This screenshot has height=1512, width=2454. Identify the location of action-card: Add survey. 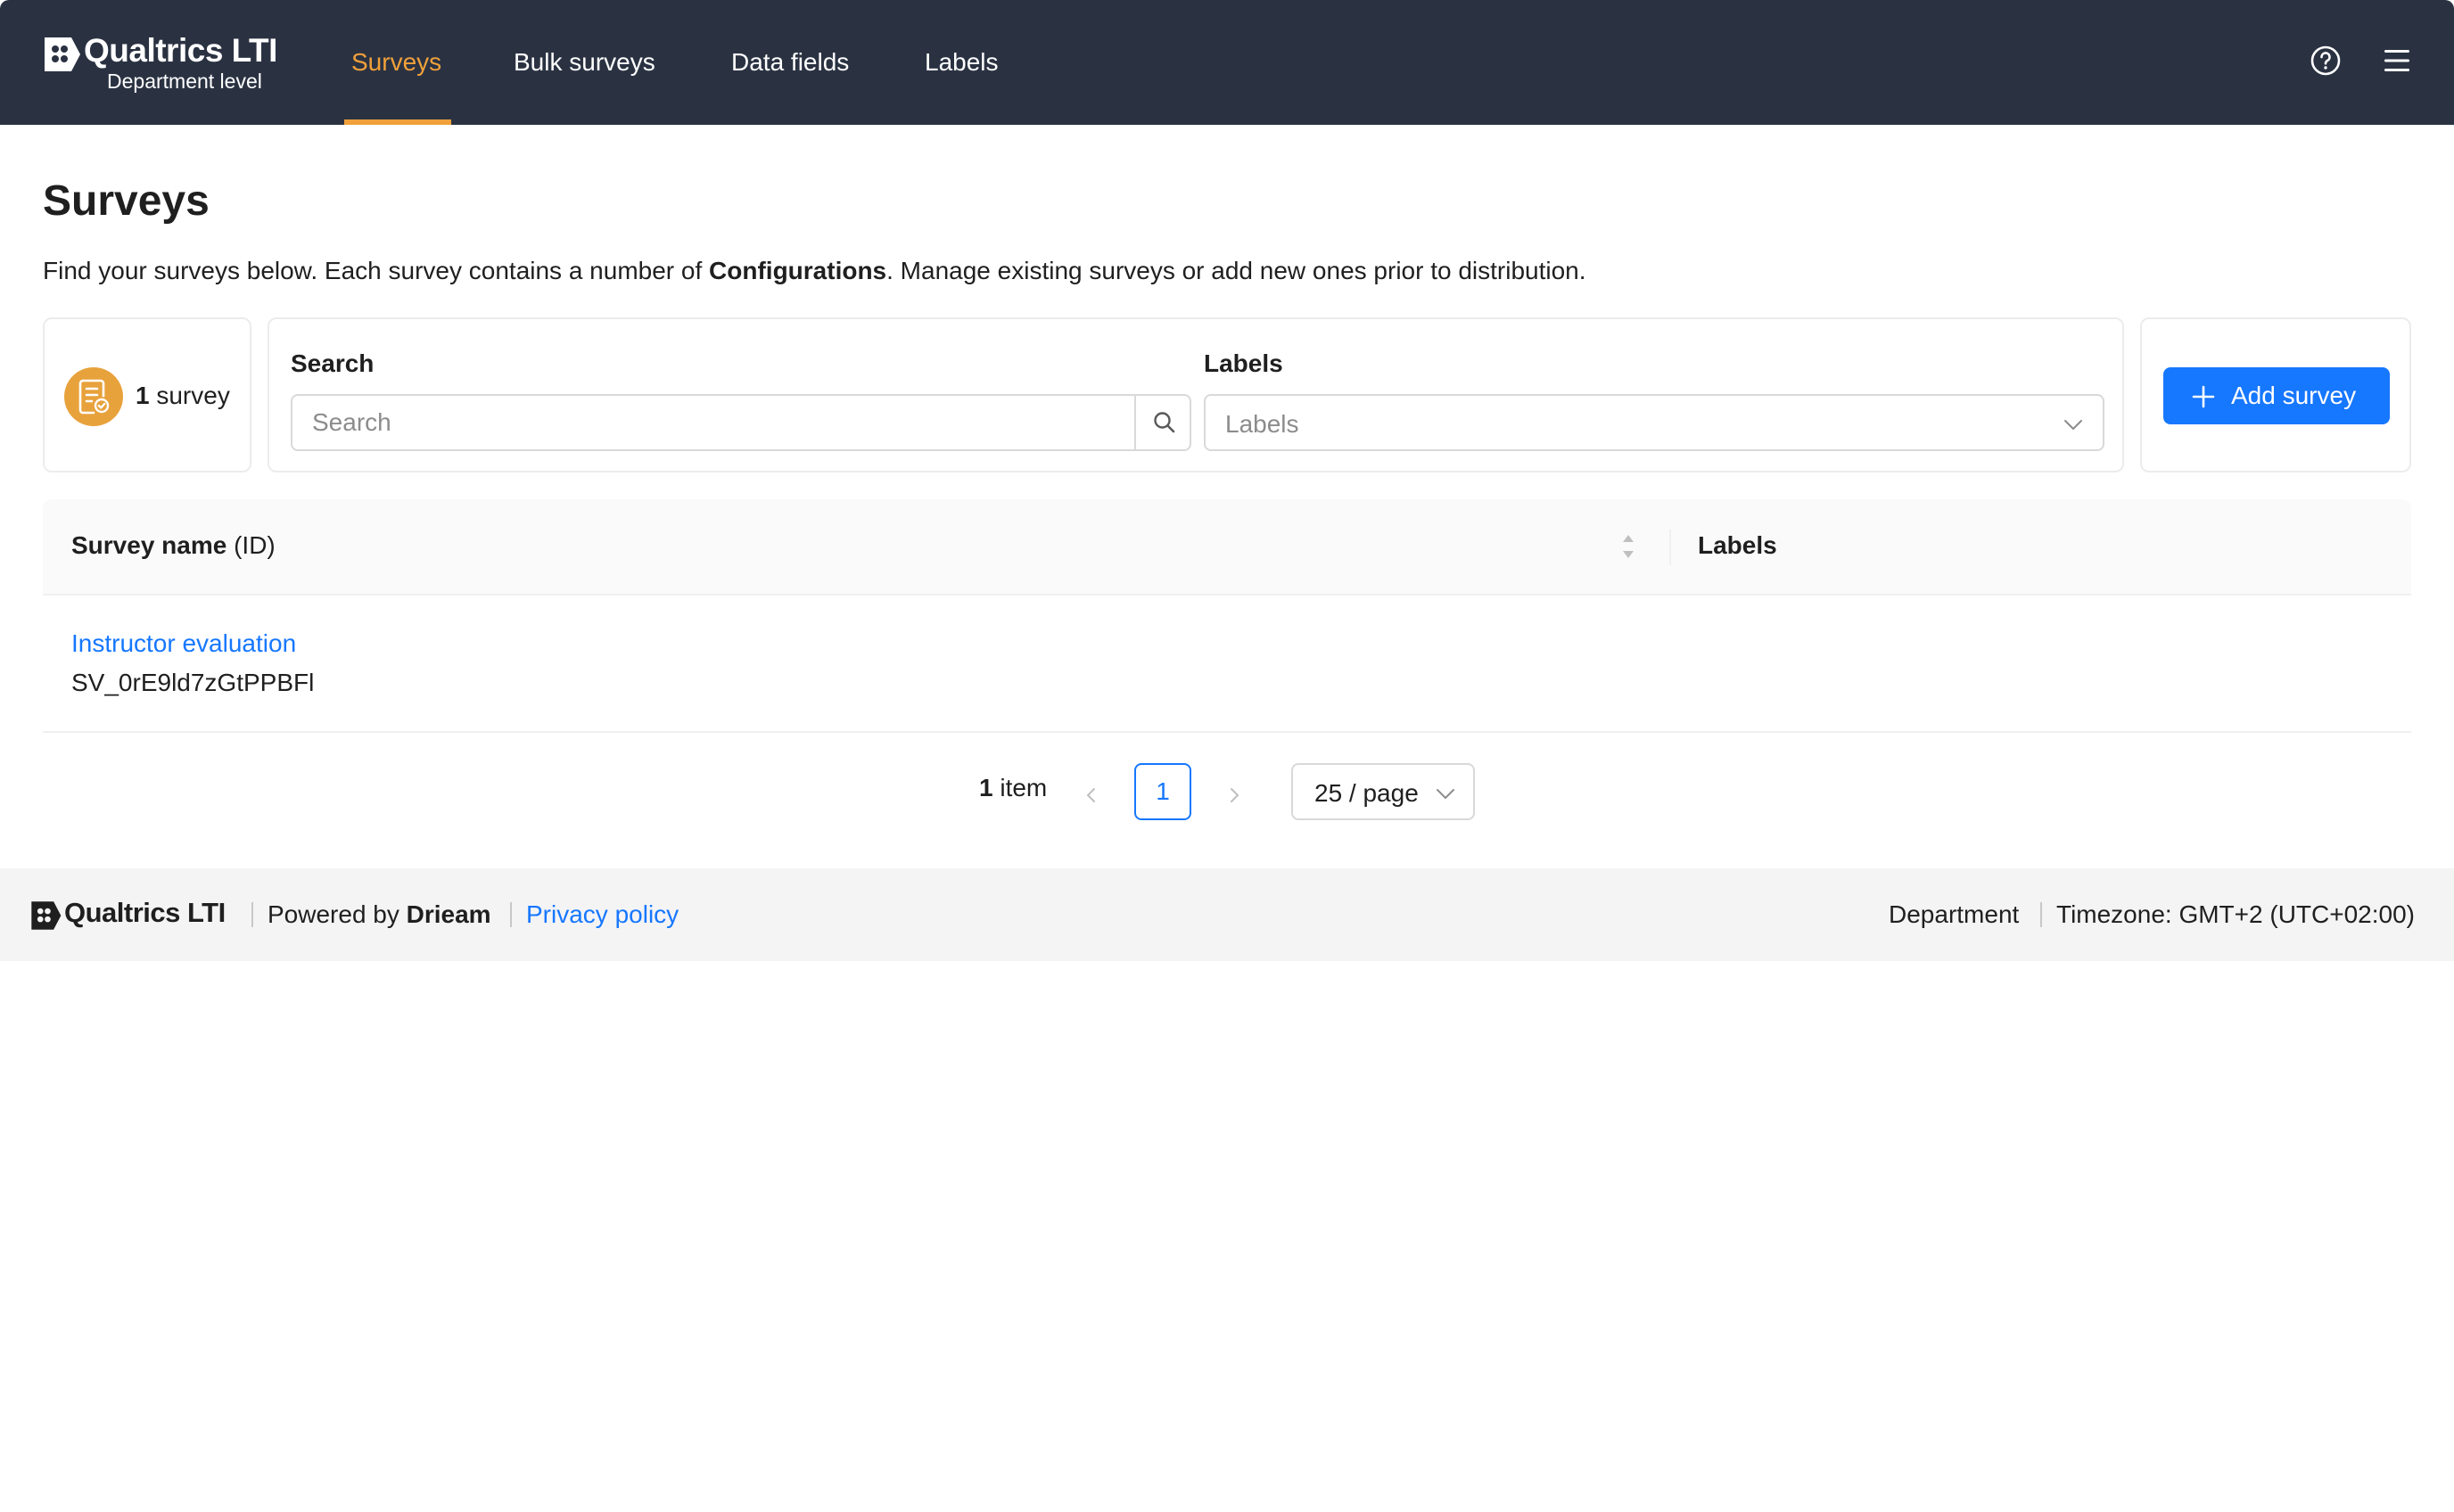
(2276, 394).